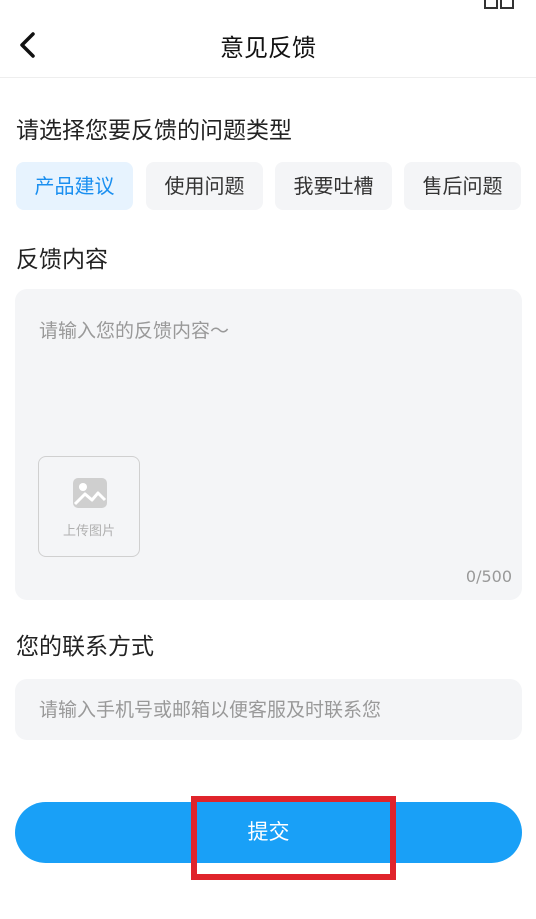 The height and width of the screenshot is (919, 536). Describe the element at coordinates (462, 186) in the screenshot. I see `type-option-after-sales: 售后问题` at that location.